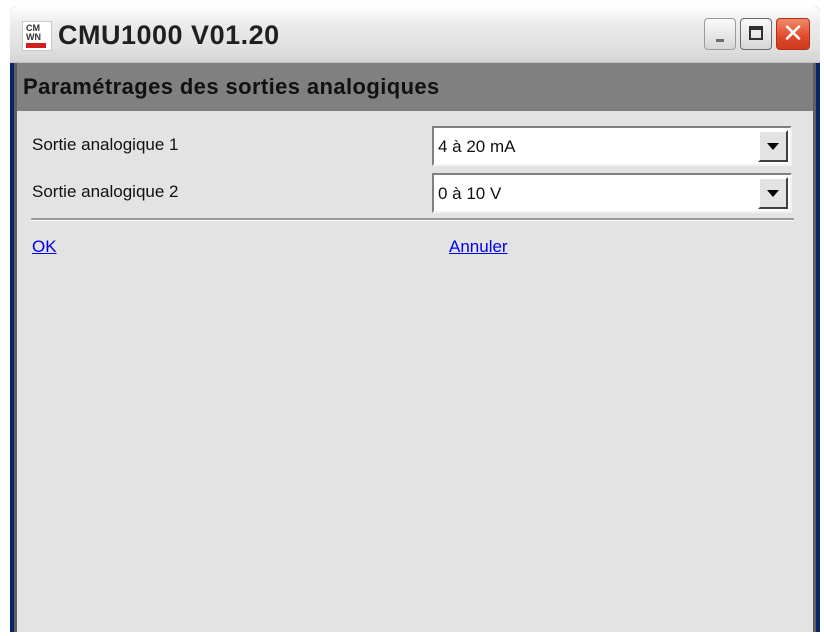 The image size is (824, 636). Describe the element at coordinates (33, 37) in the screenshot. I see `app-icon-text-bottom: WN` at that location.